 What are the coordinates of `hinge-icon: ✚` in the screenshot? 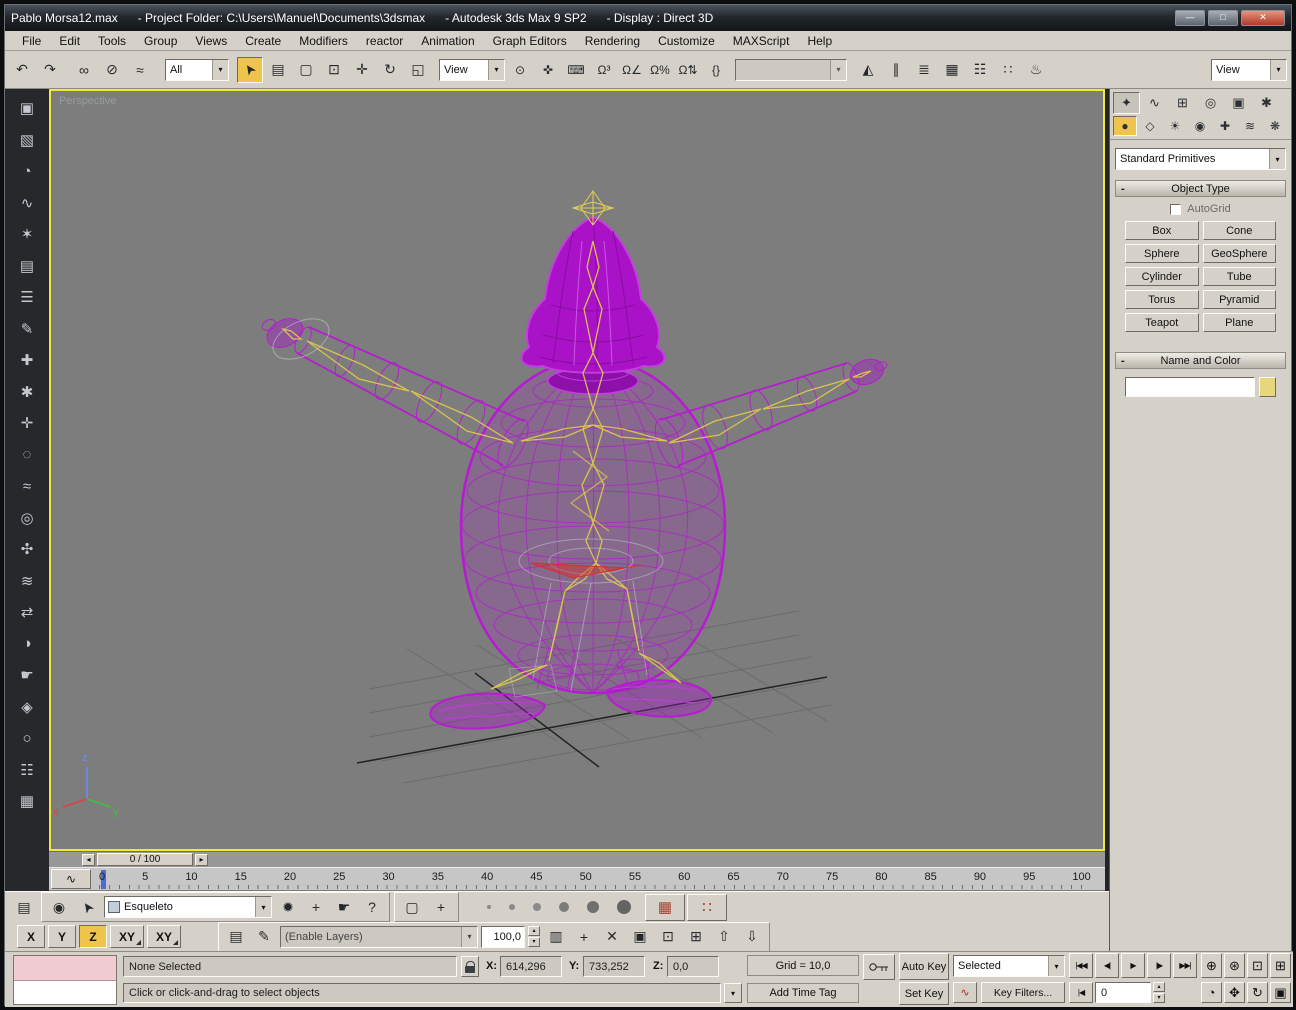 It's located at (27, 360).